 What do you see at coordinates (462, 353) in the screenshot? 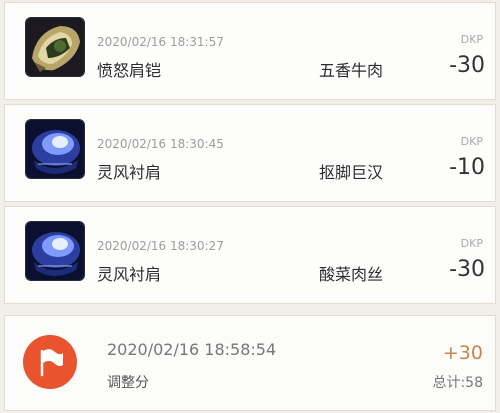
I see `adjustment-value: +30` at bounding box center [462, 353].